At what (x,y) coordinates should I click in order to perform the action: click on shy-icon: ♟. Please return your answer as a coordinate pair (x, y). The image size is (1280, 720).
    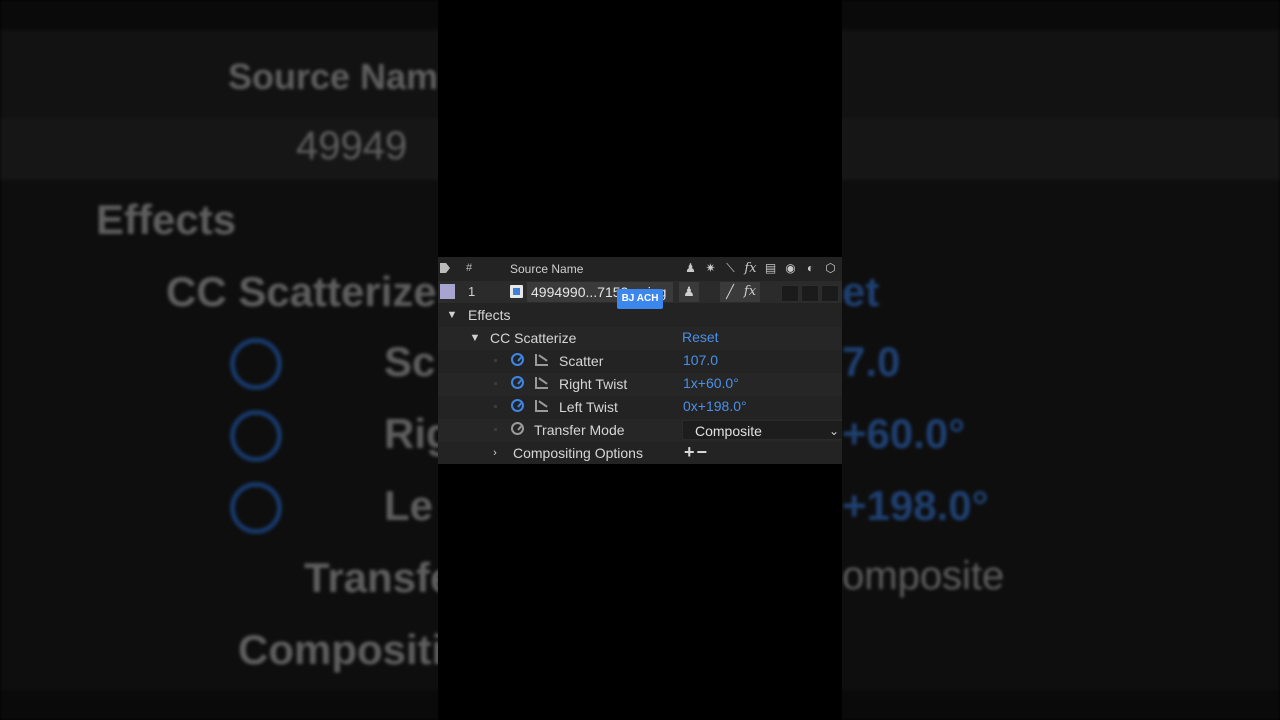
    Looking at the image, I should click on (690, 268).